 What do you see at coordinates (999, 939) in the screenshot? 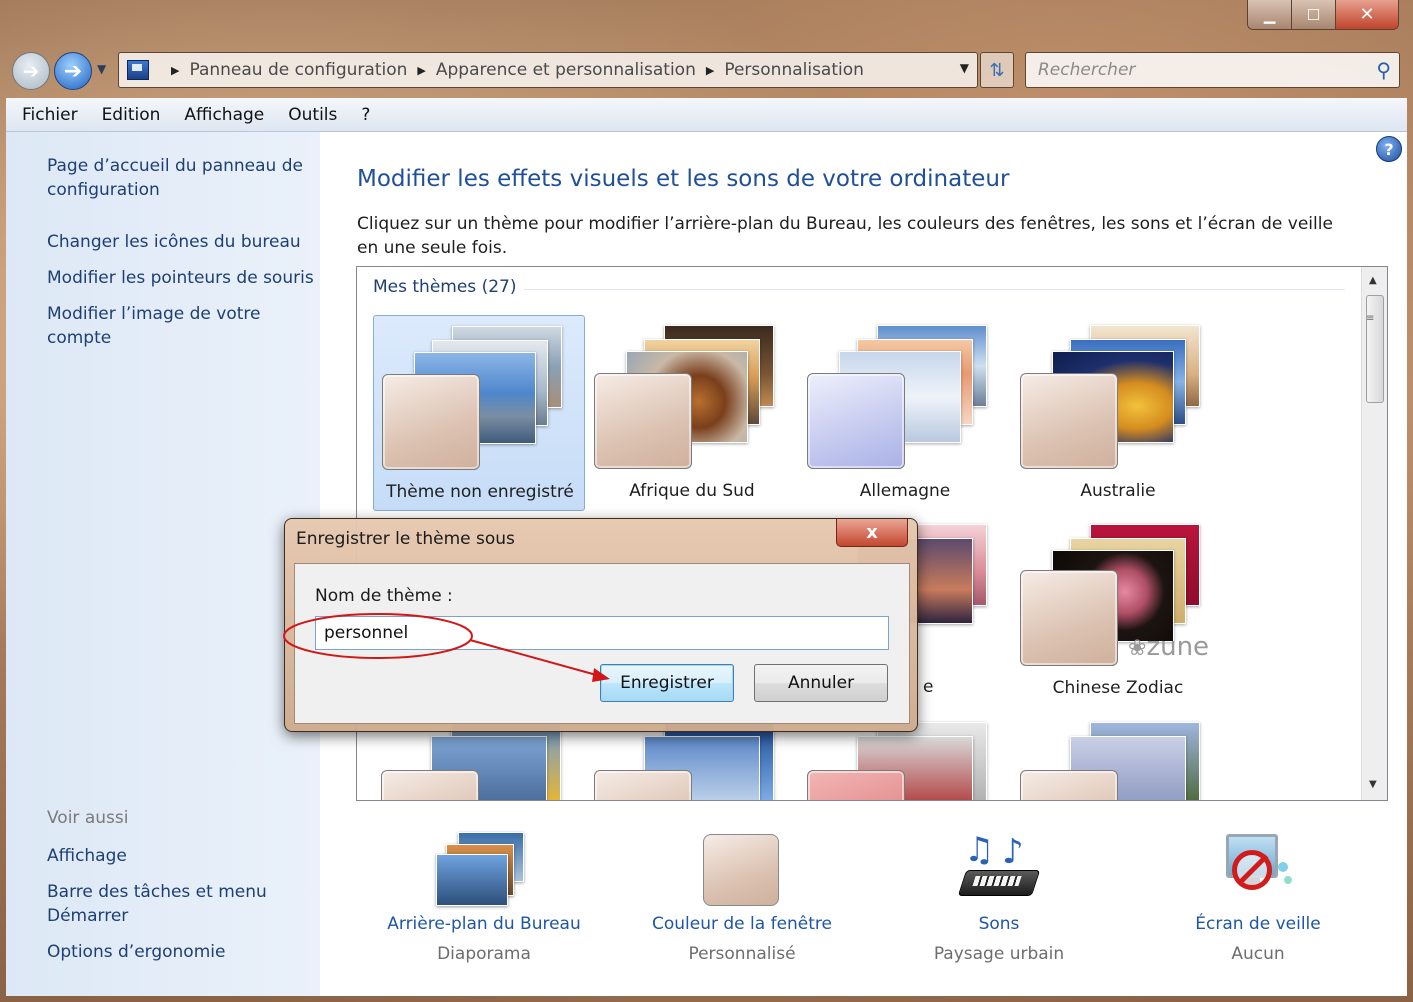
I see `setting-sounds: Sons Paysage urbain` at bounding box center [999, 939].